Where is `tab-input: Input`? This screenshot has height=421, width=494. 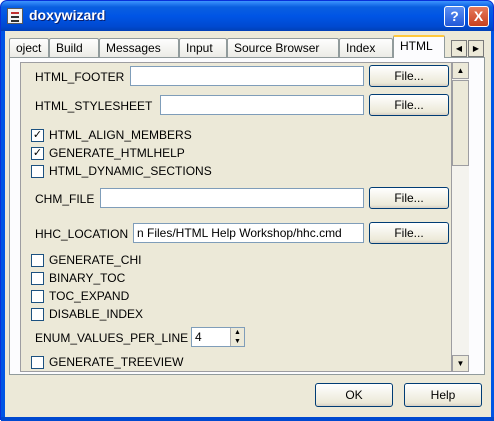
tab-input: Input is located at coordinates (203, 47).